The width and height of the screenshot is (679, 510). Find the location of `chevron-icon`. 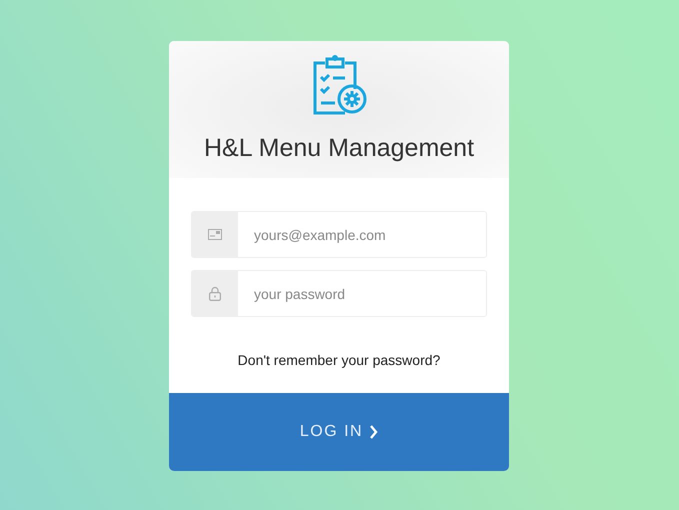

chevron-icon is located at coordinates (373, 432).